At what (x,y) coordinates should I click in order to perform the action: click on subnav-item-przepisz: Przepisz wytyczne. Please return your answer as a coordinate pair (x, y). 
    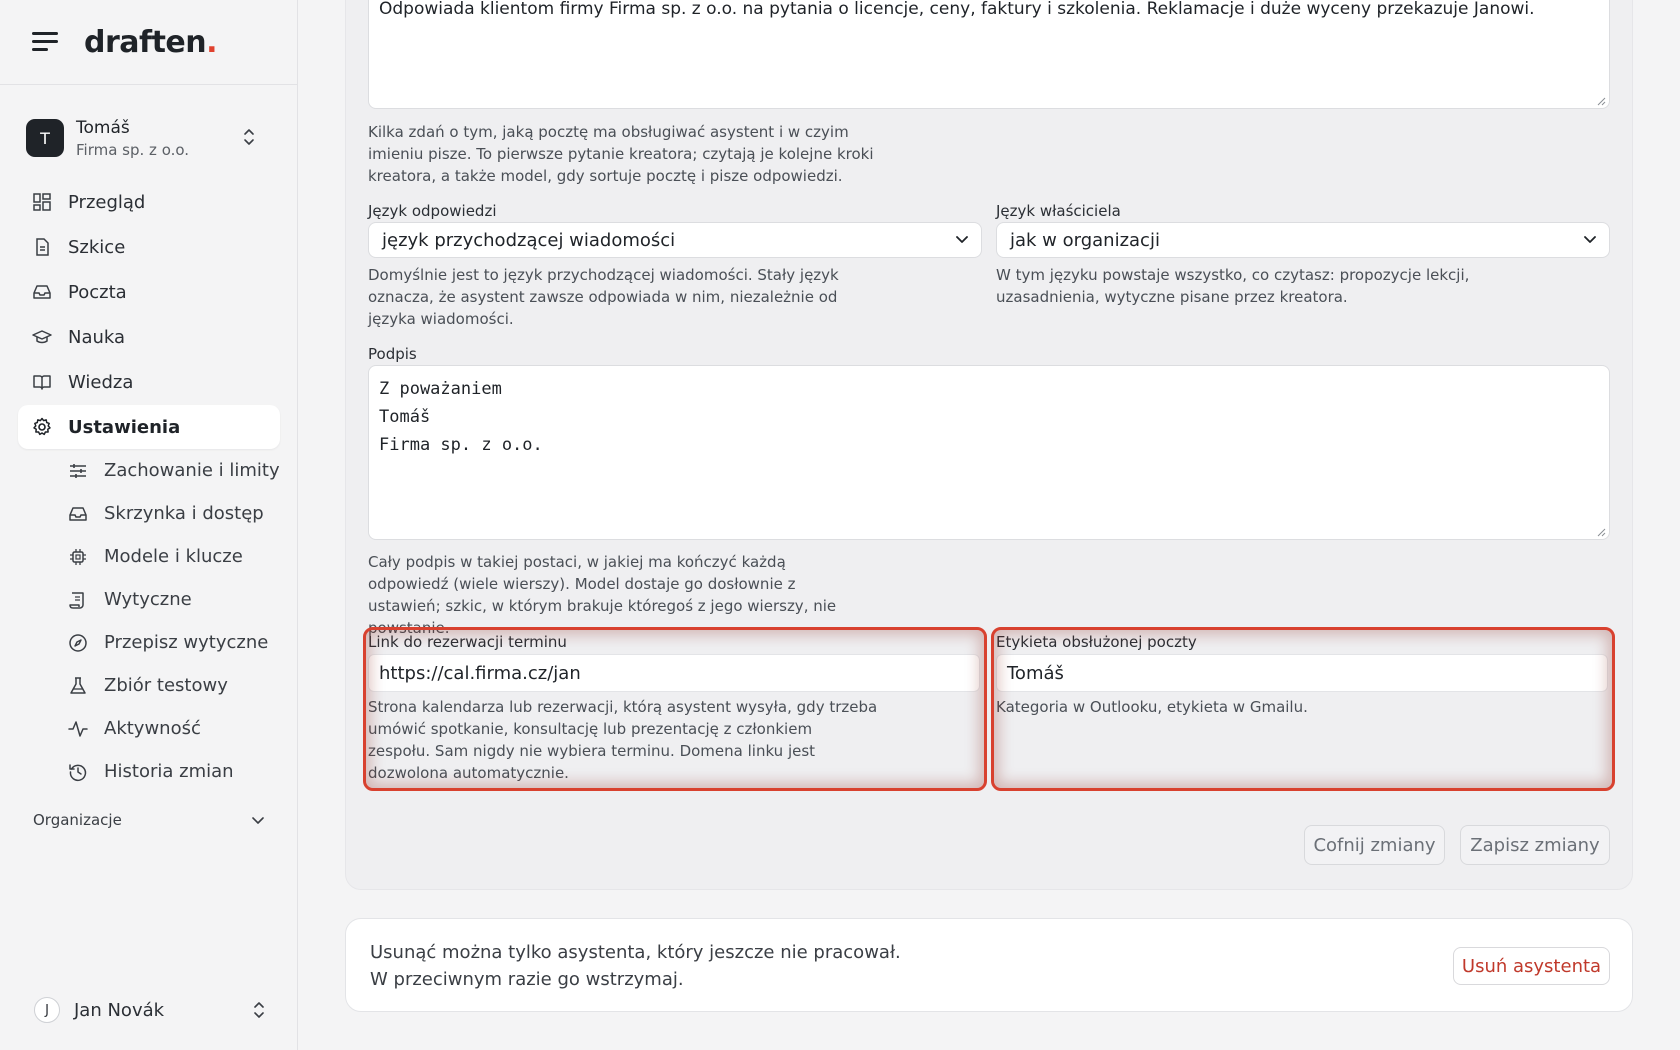
    Looking at the image, I should click on (178, 642).